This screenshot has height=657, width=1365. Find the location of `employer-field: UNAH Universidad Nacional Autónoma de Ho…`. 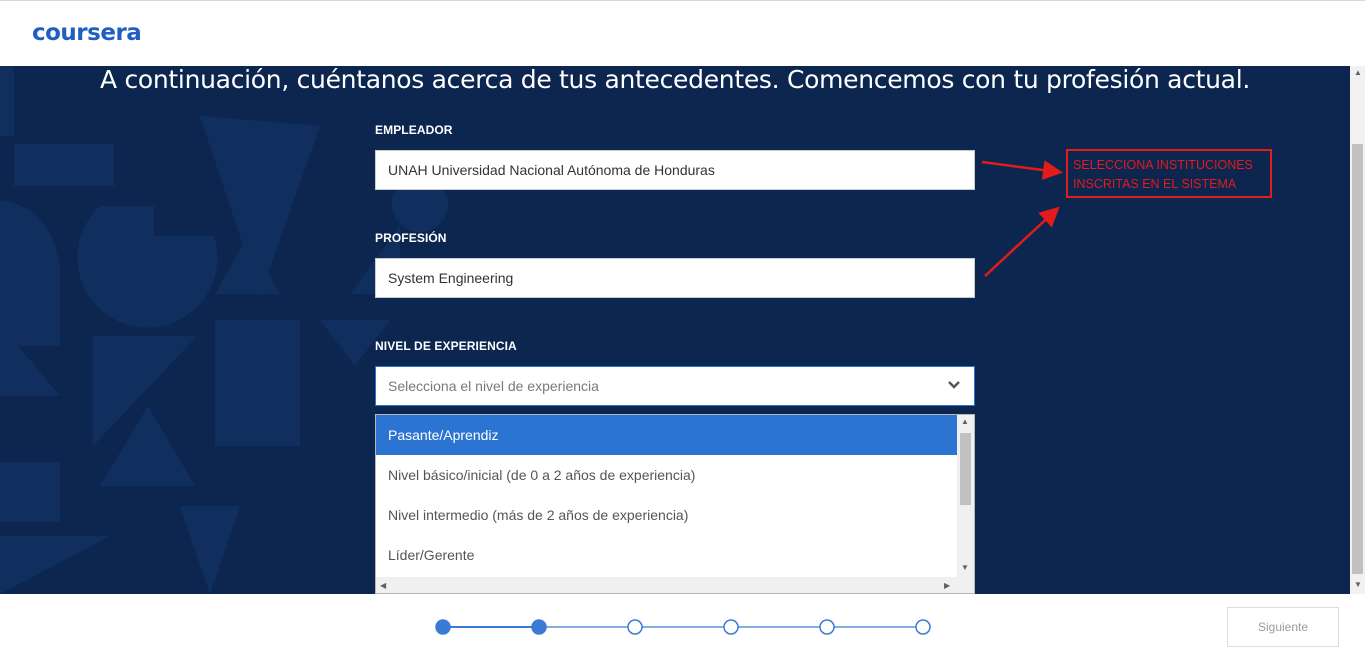

employer-field: UNAH Universidad Nacional Autónoma de Ho… is located at coordinates (675, 170).